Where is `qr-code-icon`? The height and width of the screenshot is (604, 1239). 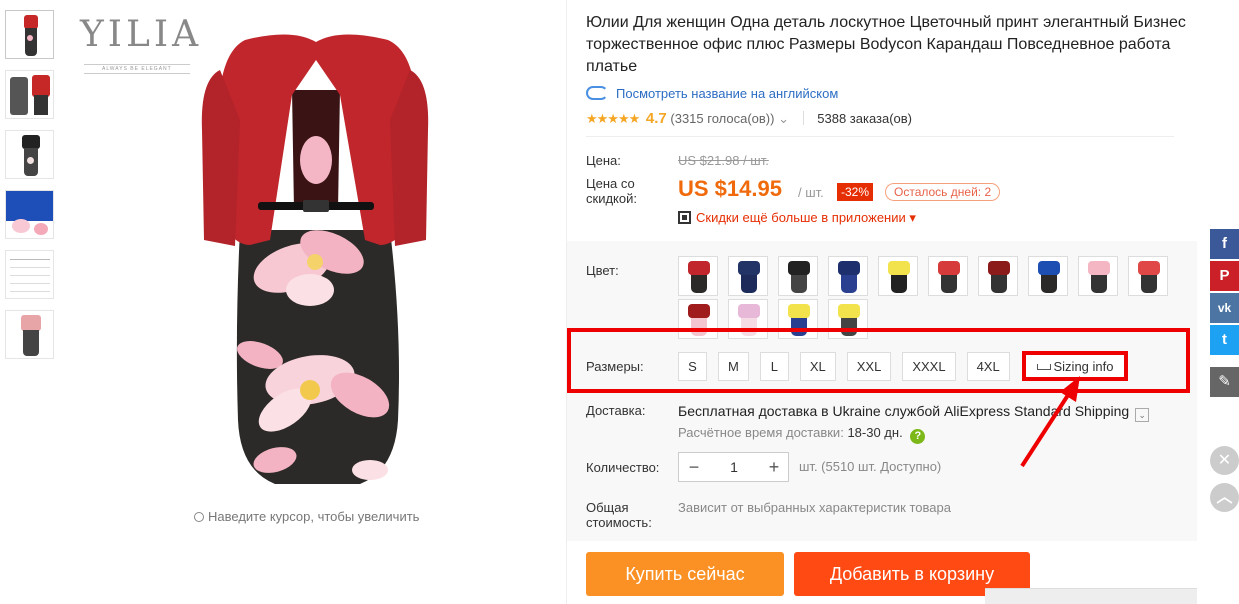
qr-code-icon is located at coordinates (684, 217).